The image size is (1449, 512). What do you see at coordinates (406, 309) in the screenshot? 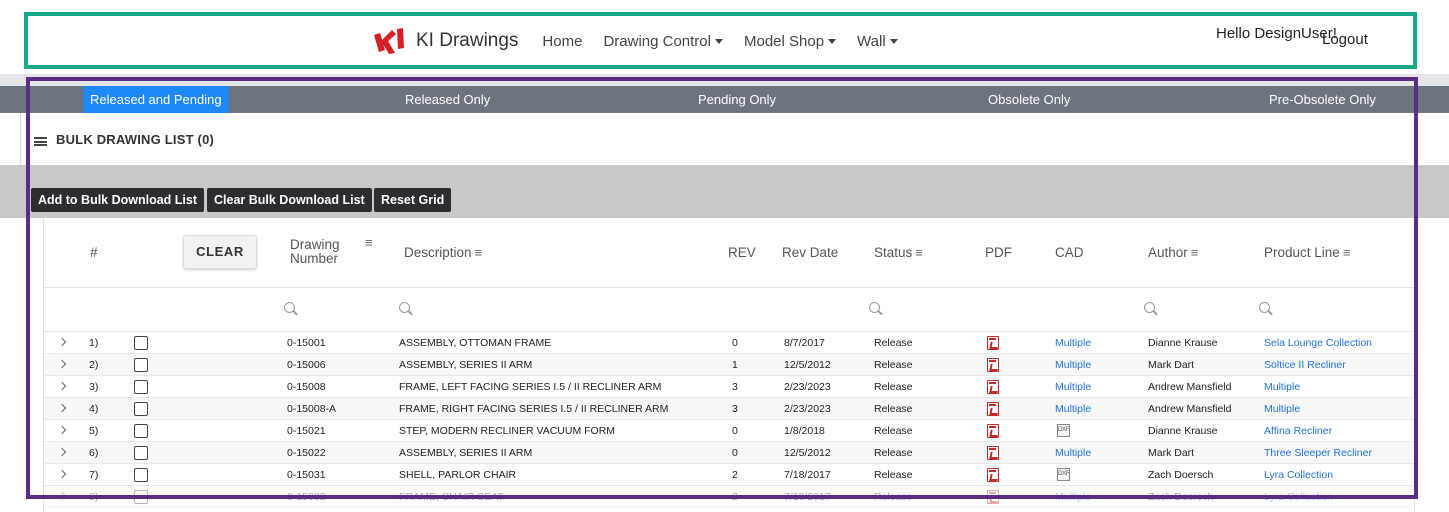
I see `description-search-icon` at bounding box center [406, 309].